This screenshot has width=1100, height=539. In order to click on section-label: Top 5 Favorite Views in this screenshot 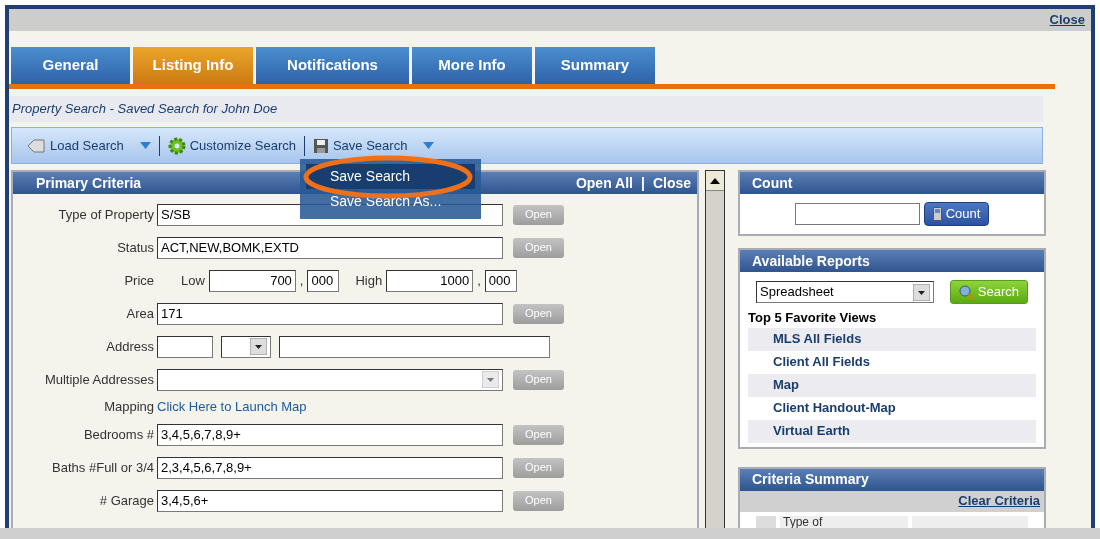, I will do `click(812, 318)`.